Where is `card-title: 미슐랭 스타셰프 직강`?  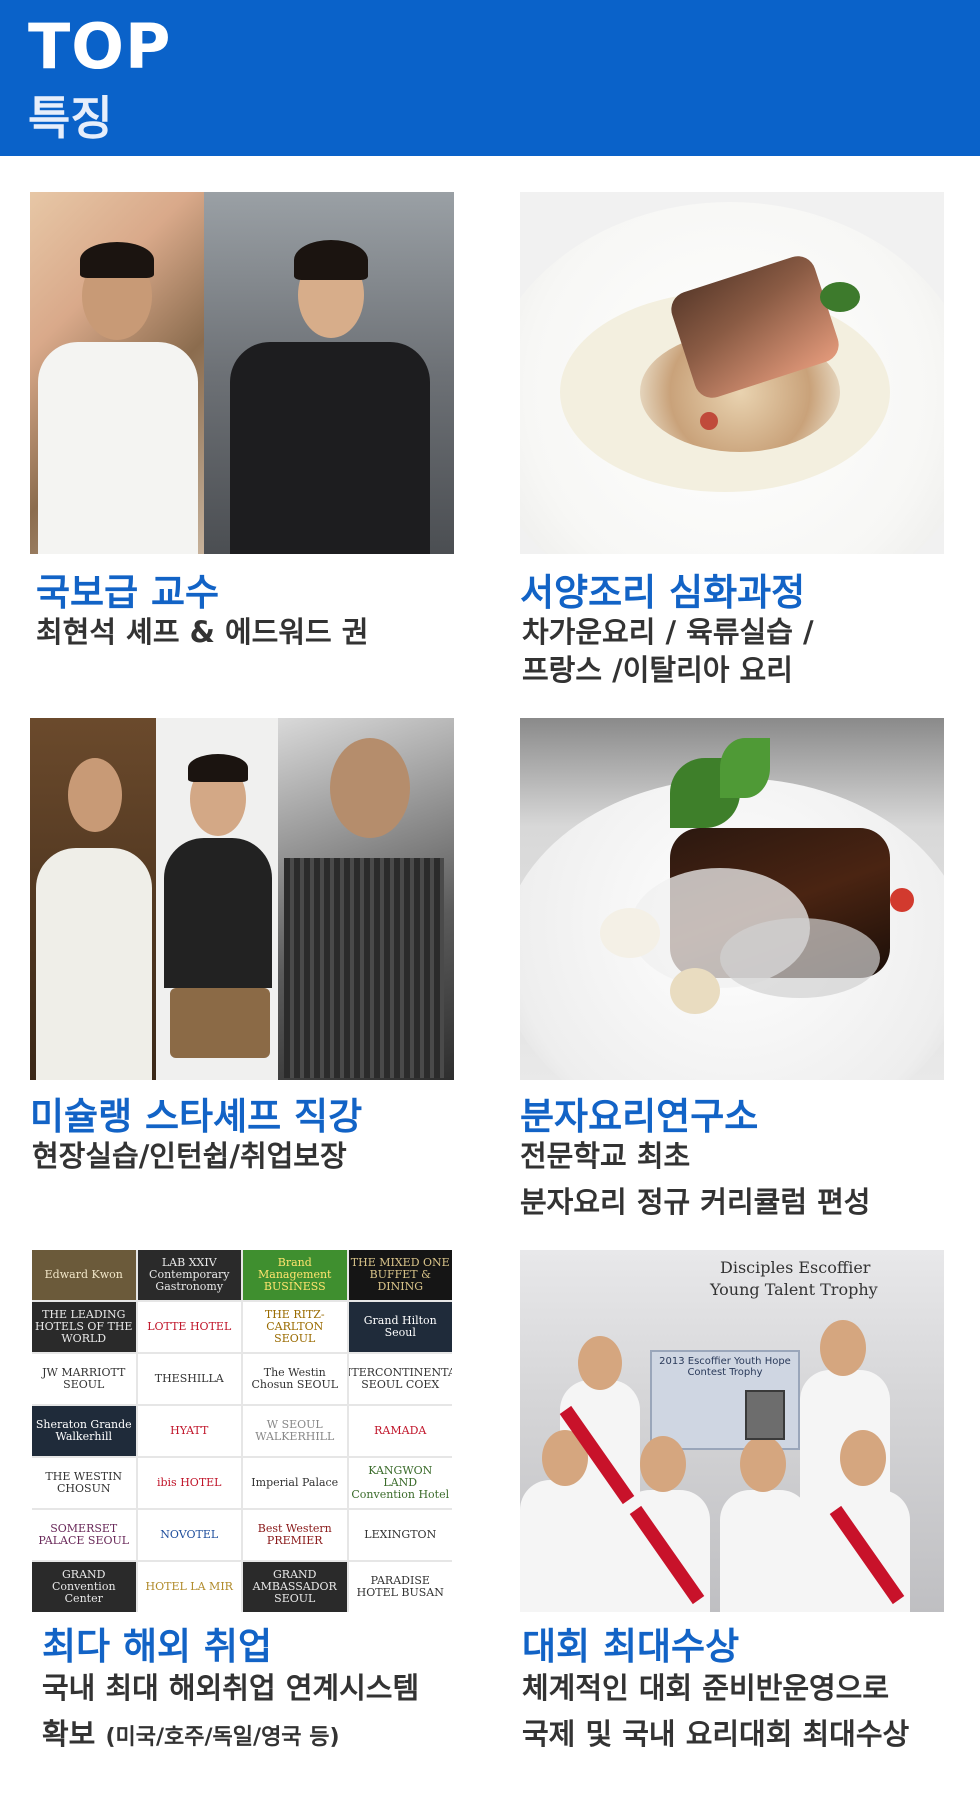
card-title: 미슐랭 스타셰프 직강 is located at coordinates (196, 1116).